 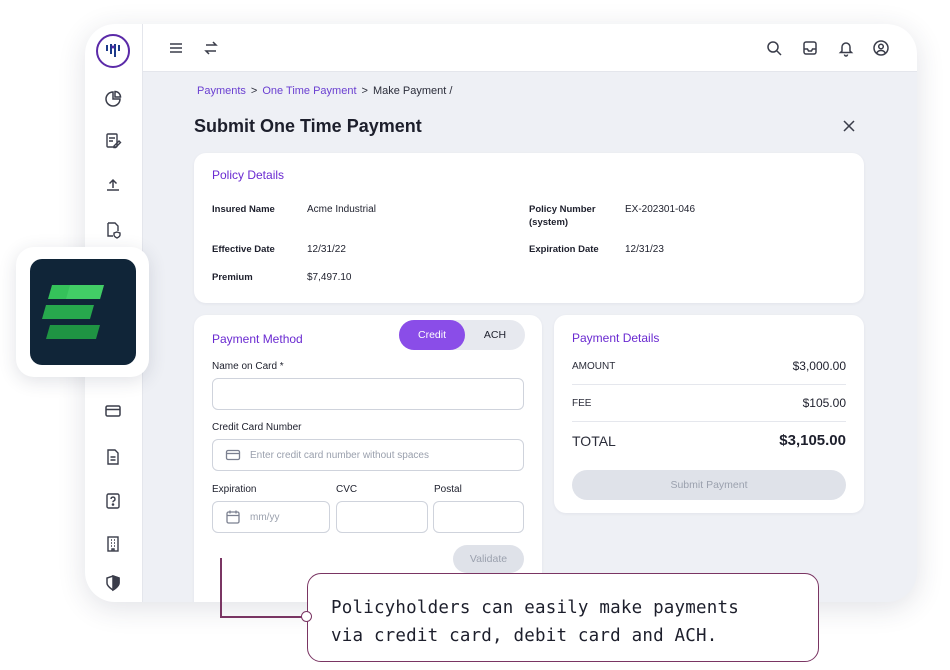 What do you see at coordinates (644, 249) in the screenshot?
I see `expiration-date-value: 12/31/23` at bounding box center [644, 249].